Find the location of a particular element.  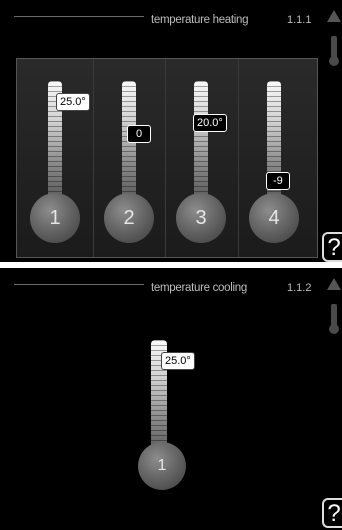

thermometer-bulb: 4 is located at coordinates (274, 218).